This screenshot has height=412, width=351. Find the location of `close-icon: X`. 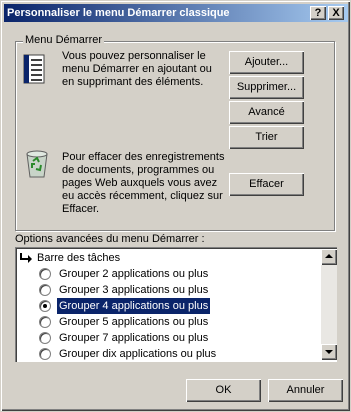

close-icon: X is located at coordinates (336, 13).